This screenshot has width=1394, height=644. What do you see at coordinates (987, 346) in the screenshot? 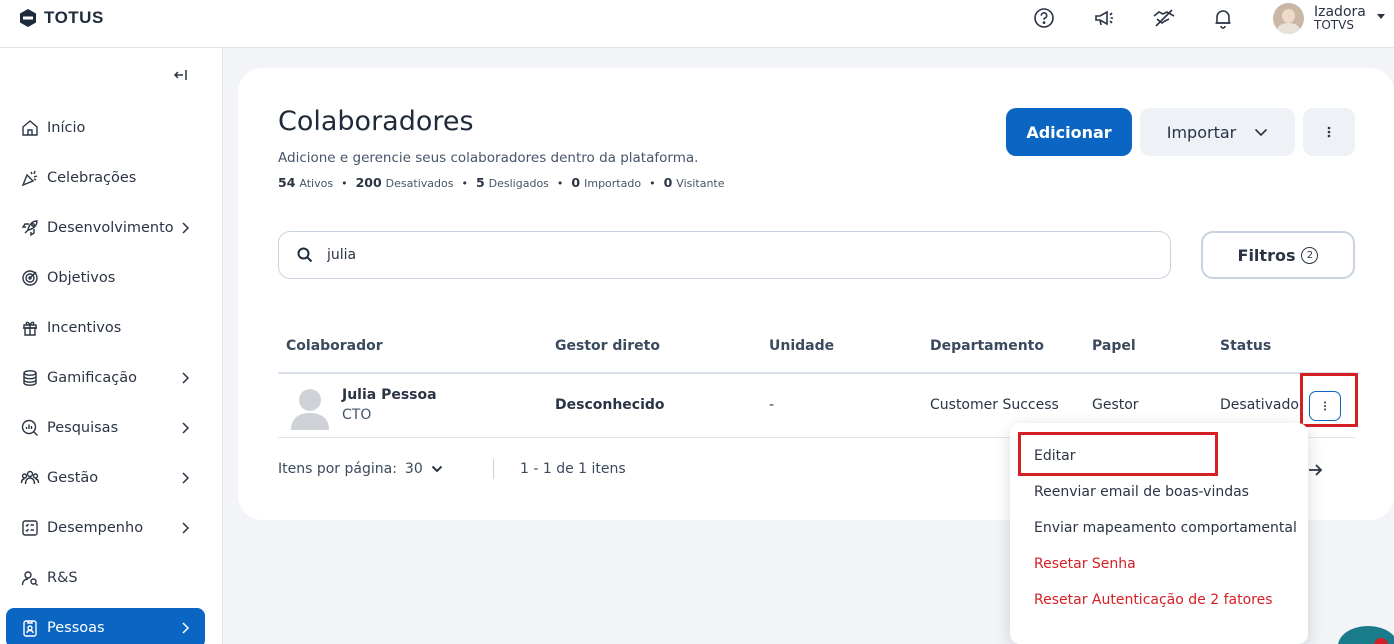
I see `column-header-departamento: Departamento` at bounding box center [987, 346].